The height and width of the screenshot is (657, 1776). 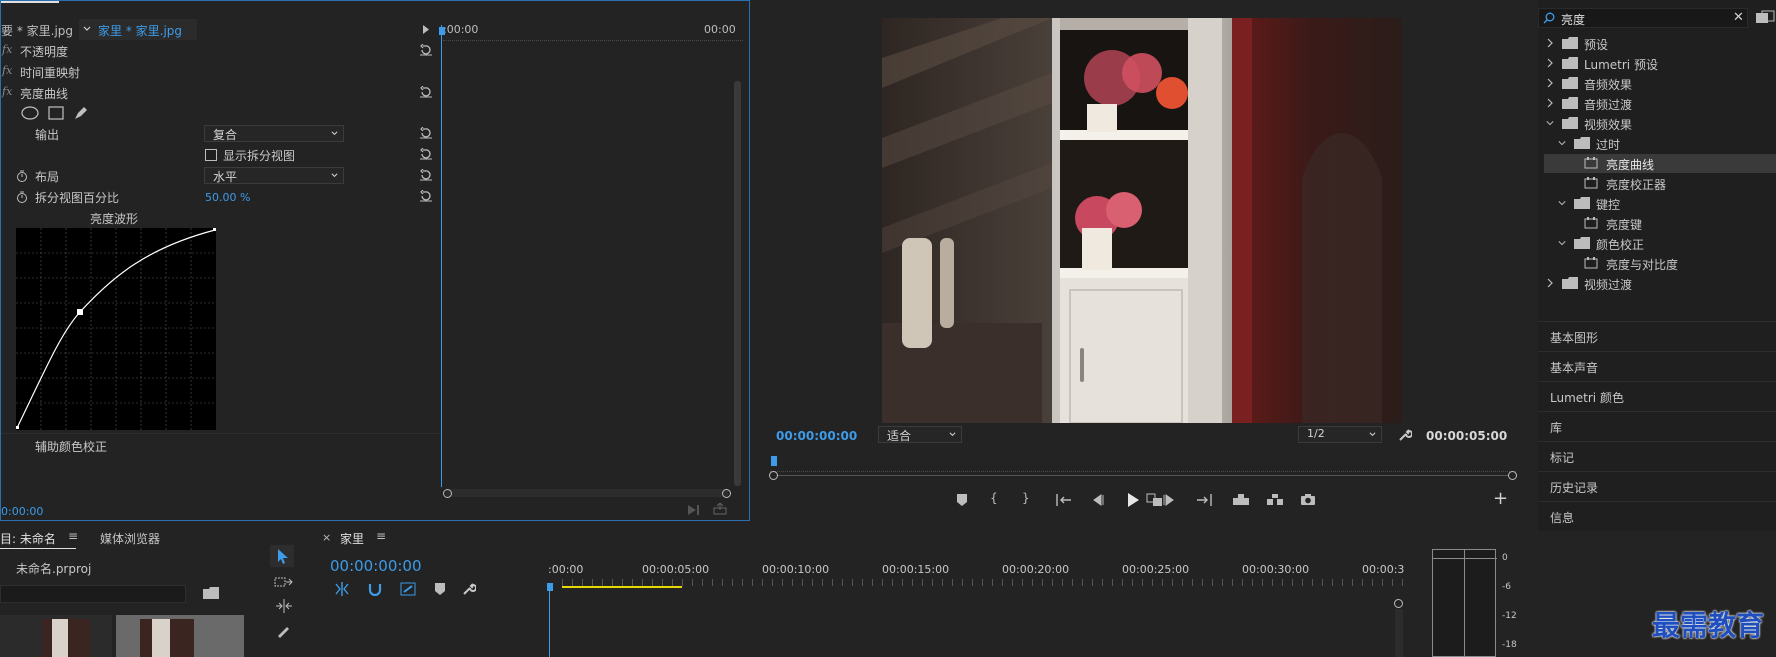 What do you see at coordinates (1657, 143) in the screenshot?
I see `tree-item-obsolete: 过时` at bounding box center [1657, 143].